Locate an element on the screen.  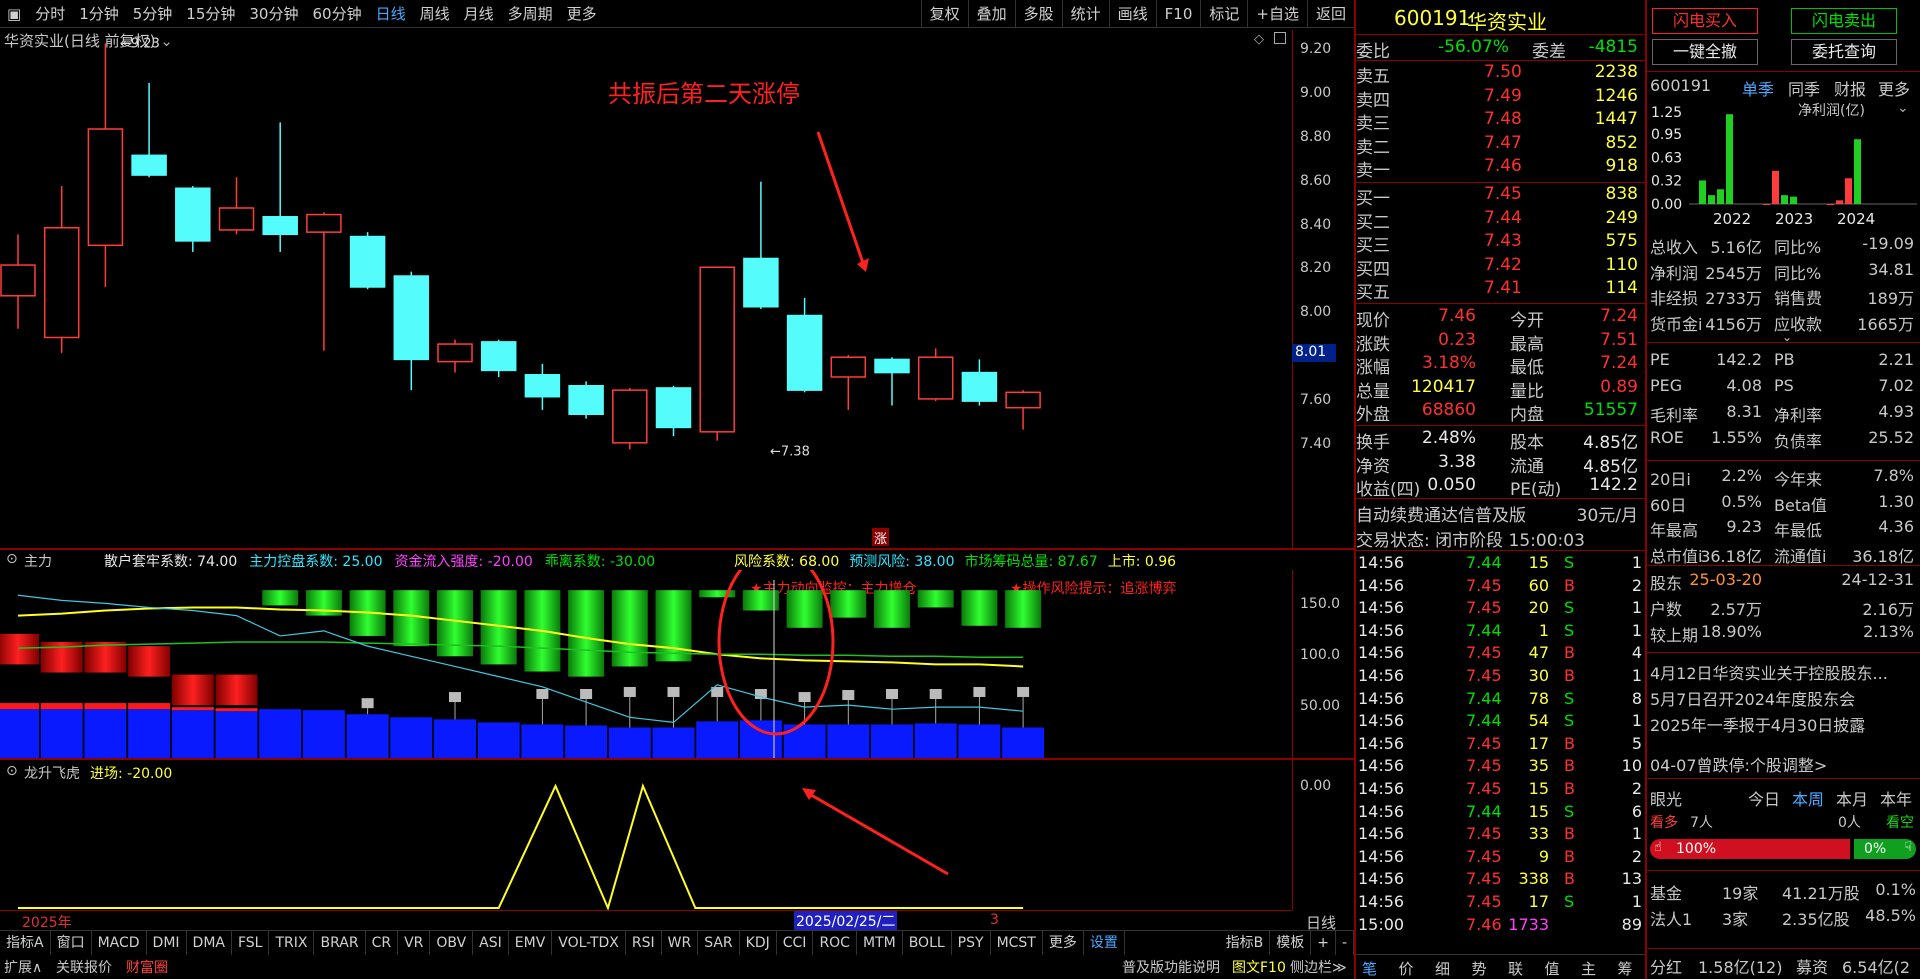
period-tab-4: 30分钟 is located at coordinates (273, 13).